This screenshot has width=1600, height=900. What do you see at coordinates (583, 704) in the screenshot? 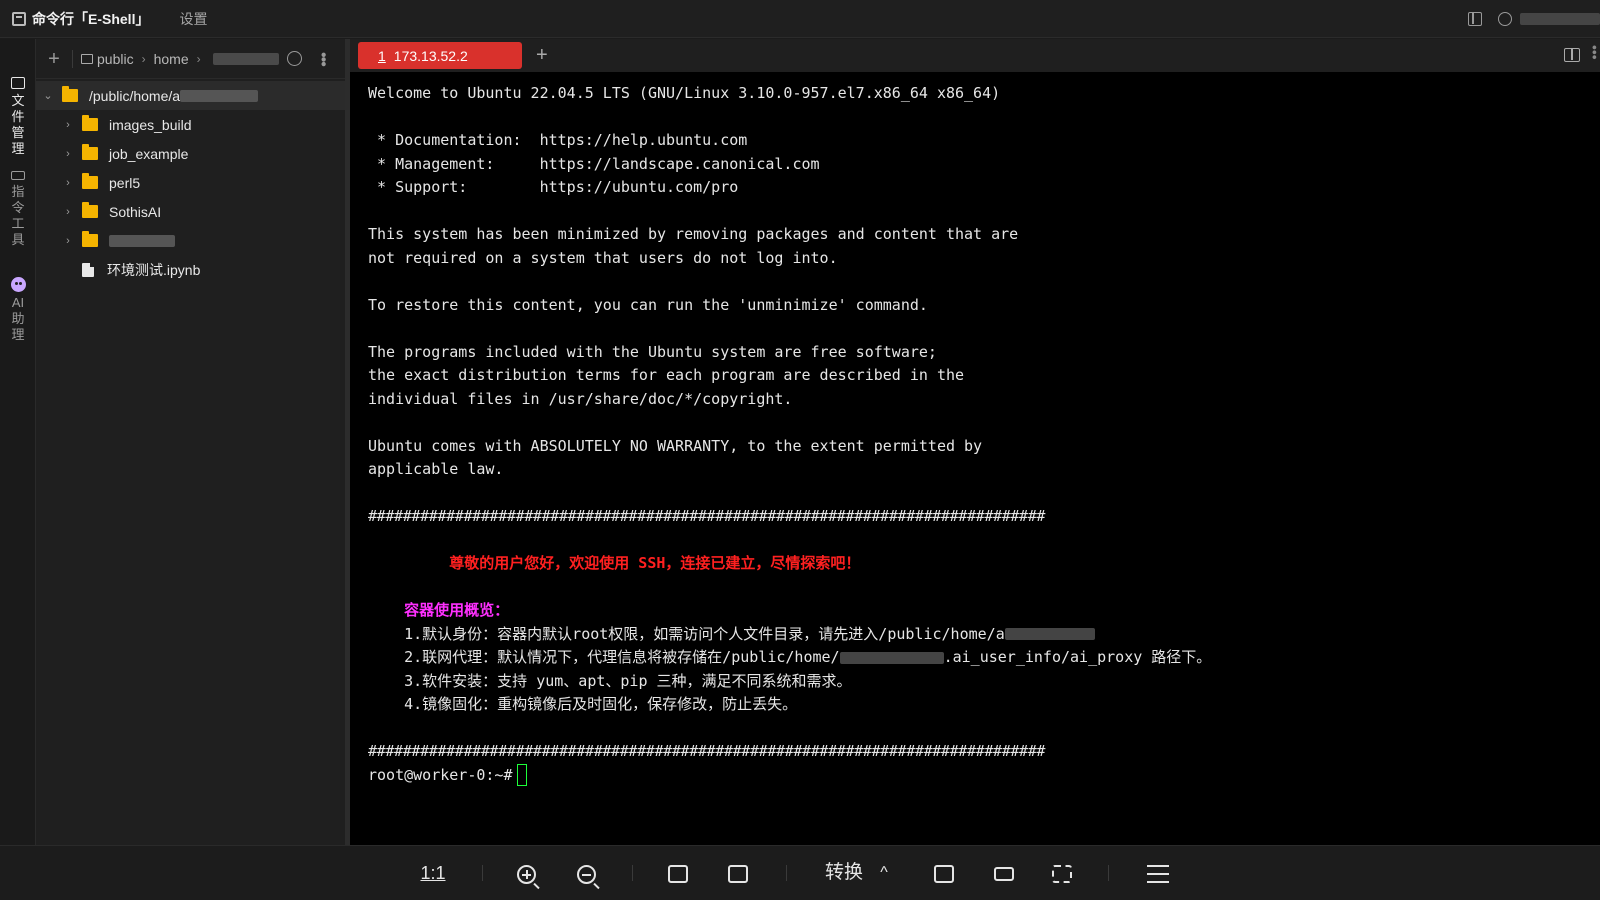
I see `terminal-line: 4.镜像固化：重构镜像后及时固化，保存修改，防止丢失。` at bounding box center [583, 704].